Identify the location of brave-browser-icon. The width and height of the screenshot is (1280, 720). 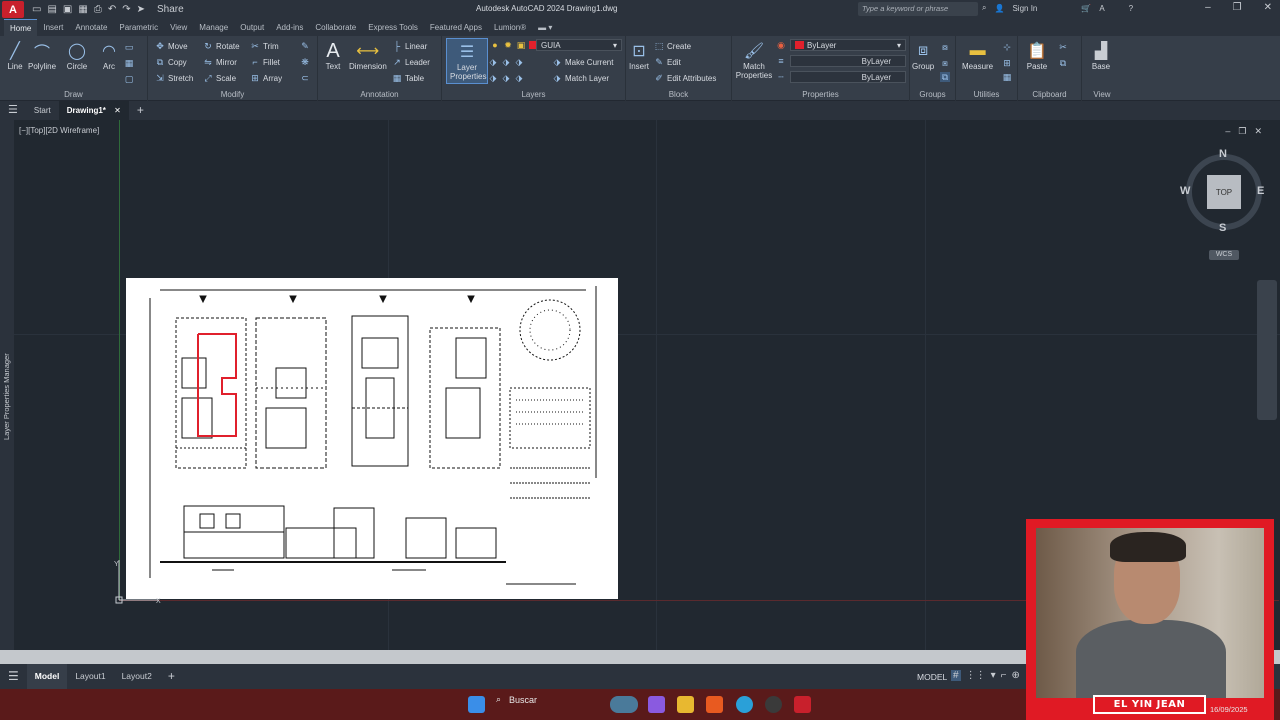
(714, 704).